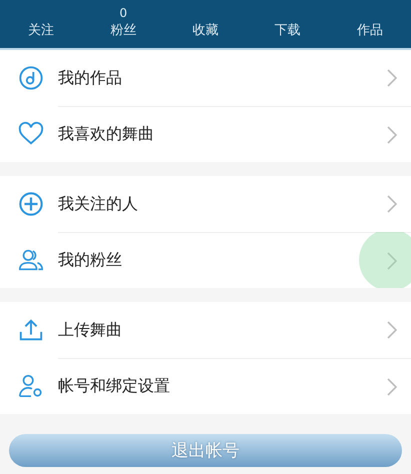 The width and height of the screenshot is (411, 474). I want to click on menu-label: 我喜欢的舞曲, so click(106, 134).